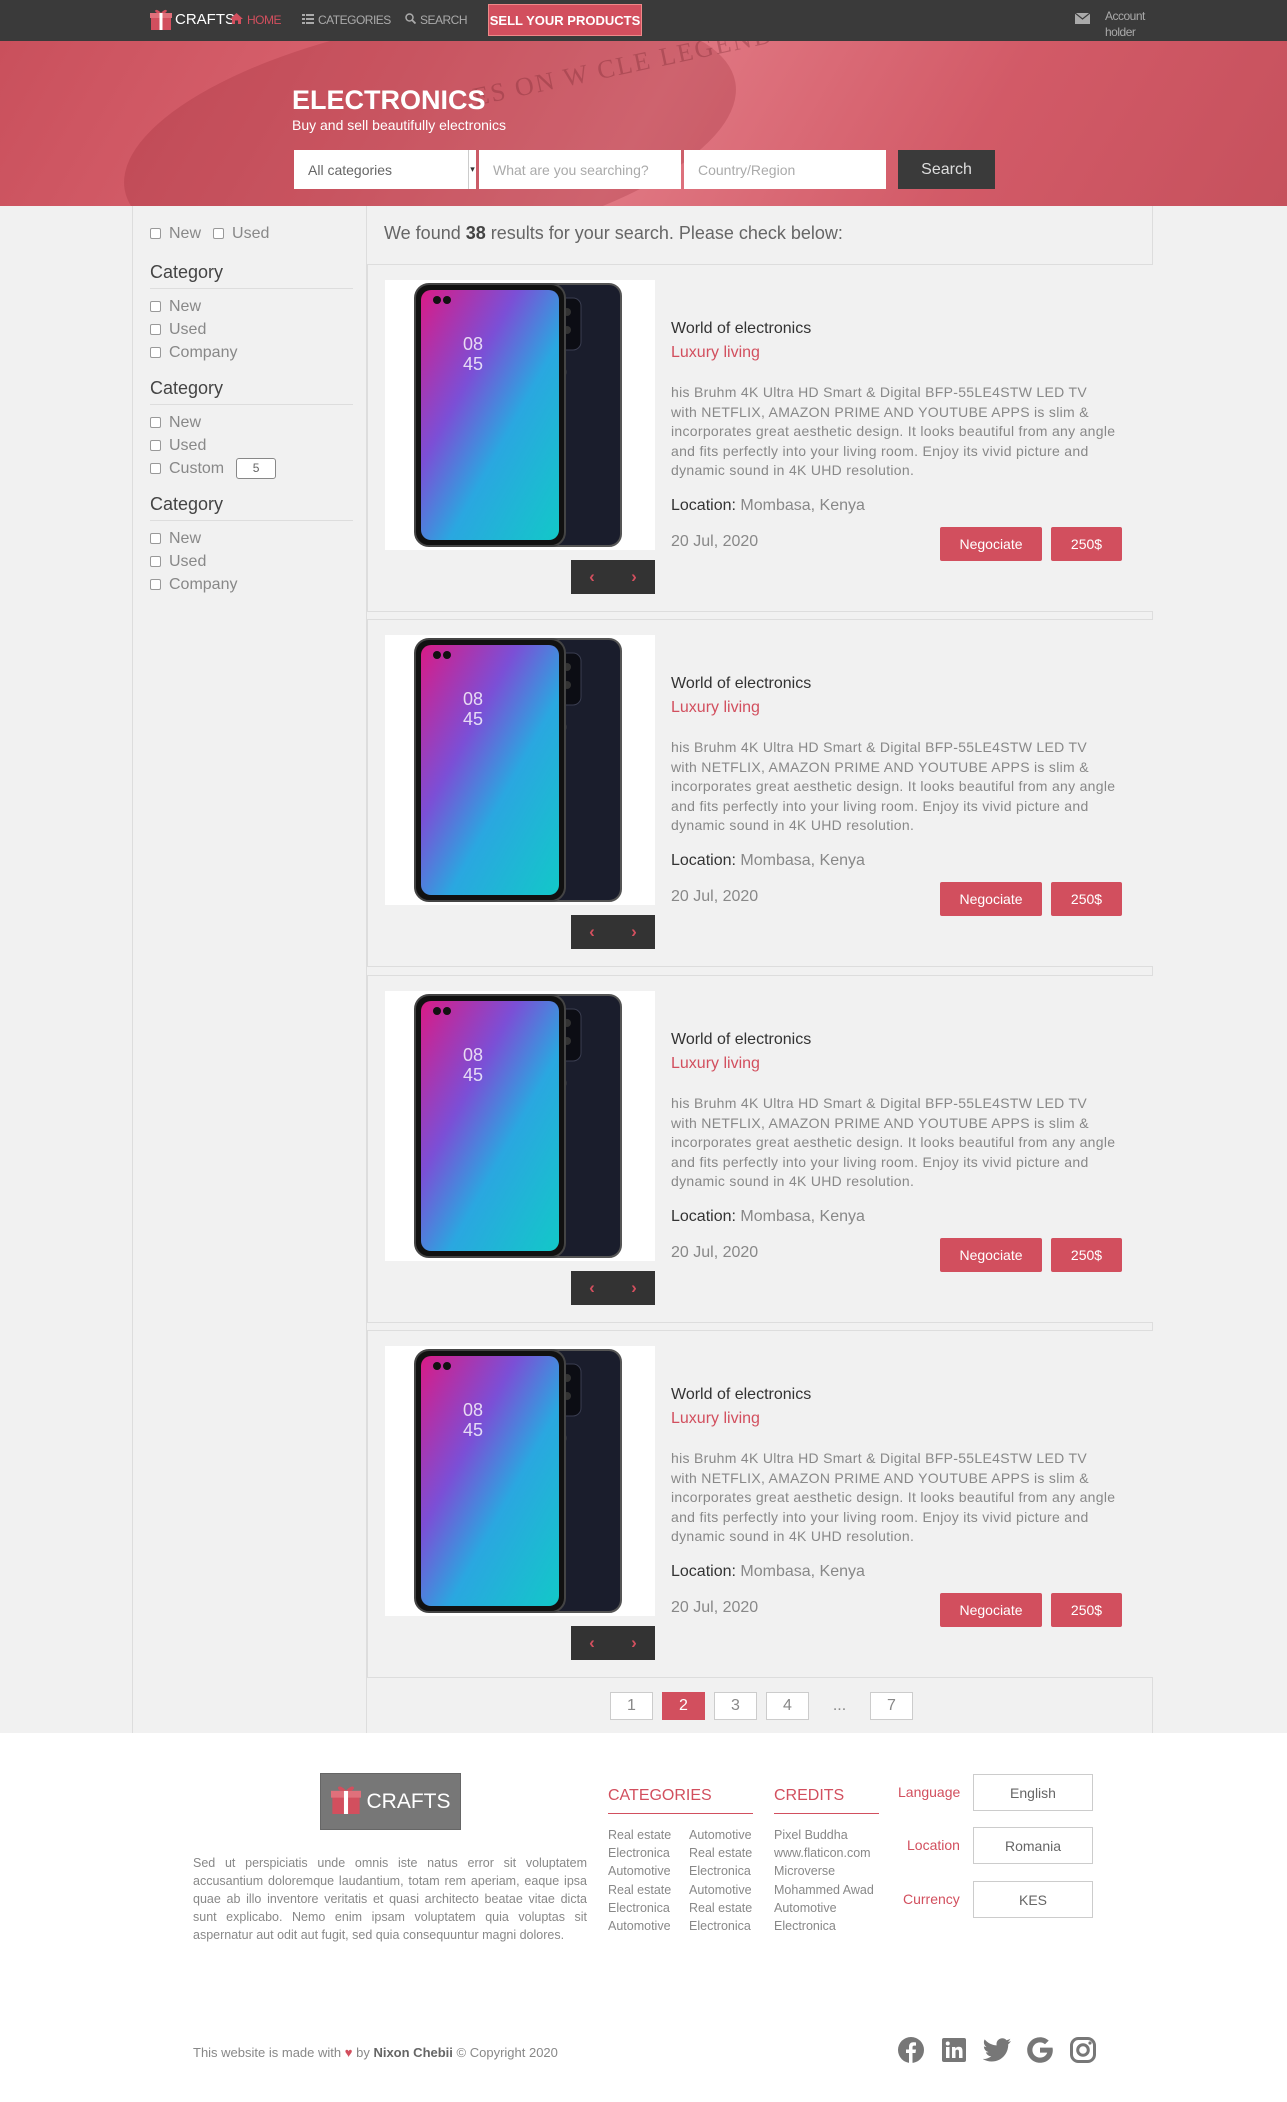 This screenshot has height=2102, width=1287. I want to click on filter-checkbox: Custom 5, so click(251, 468).